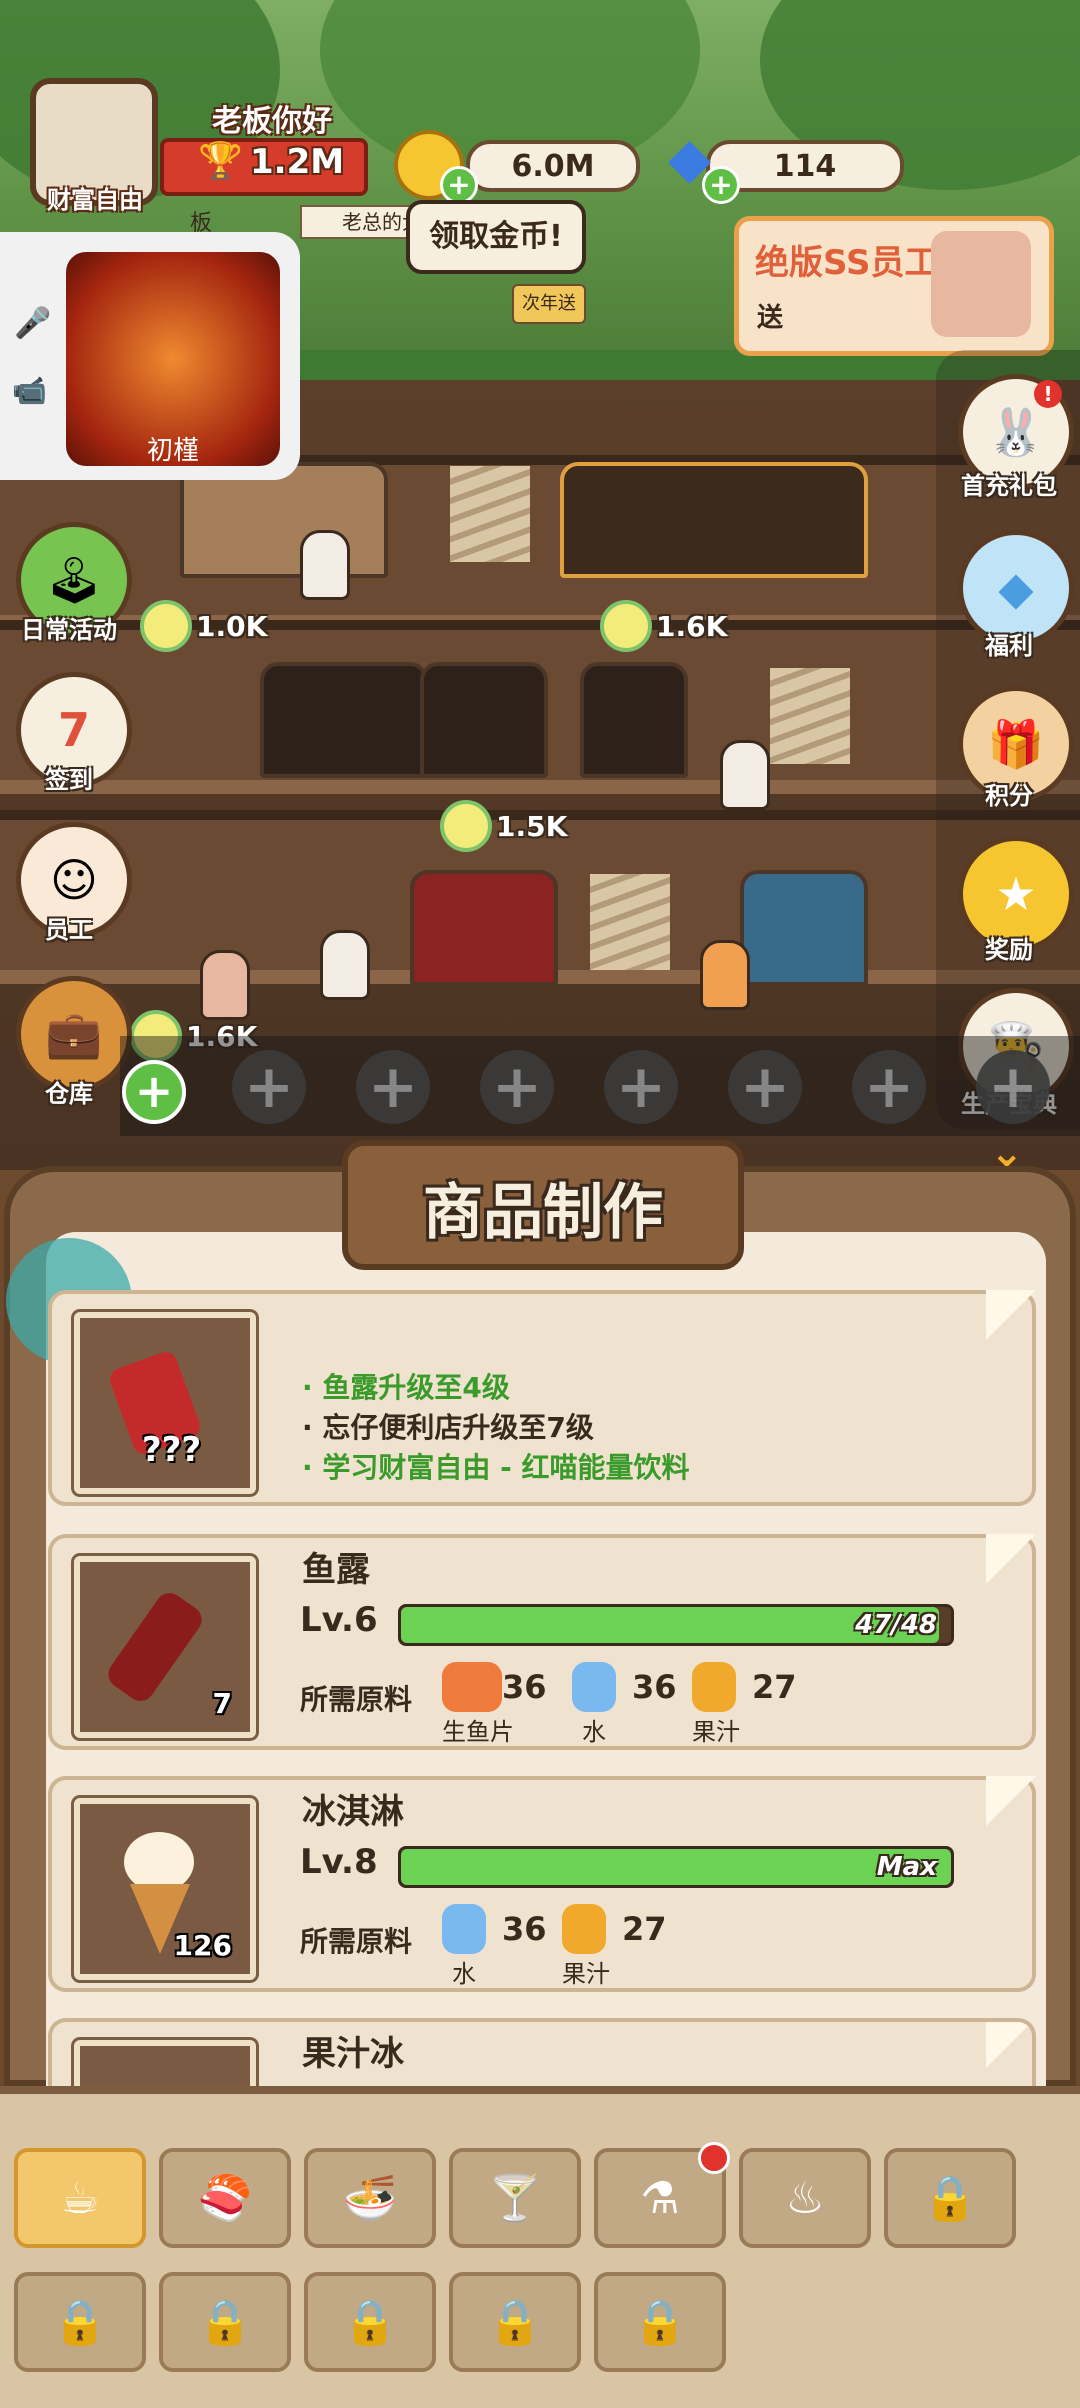 The height and width of the screenshot is (2408, 1080). I want to click on product-thumb, so click(165, 2064).